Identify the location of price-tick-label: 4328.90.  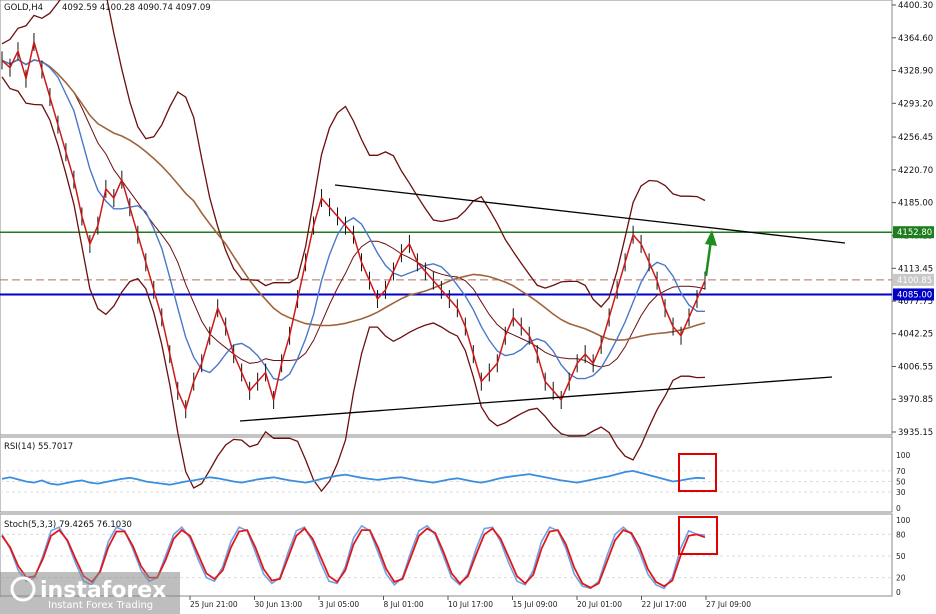
(915, 72).